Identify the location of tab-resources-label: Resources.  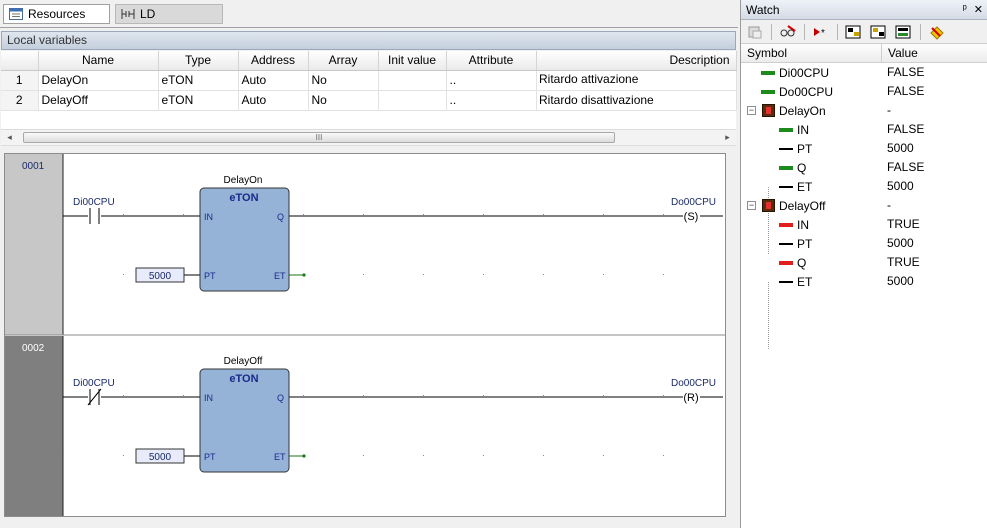
(57, 14).